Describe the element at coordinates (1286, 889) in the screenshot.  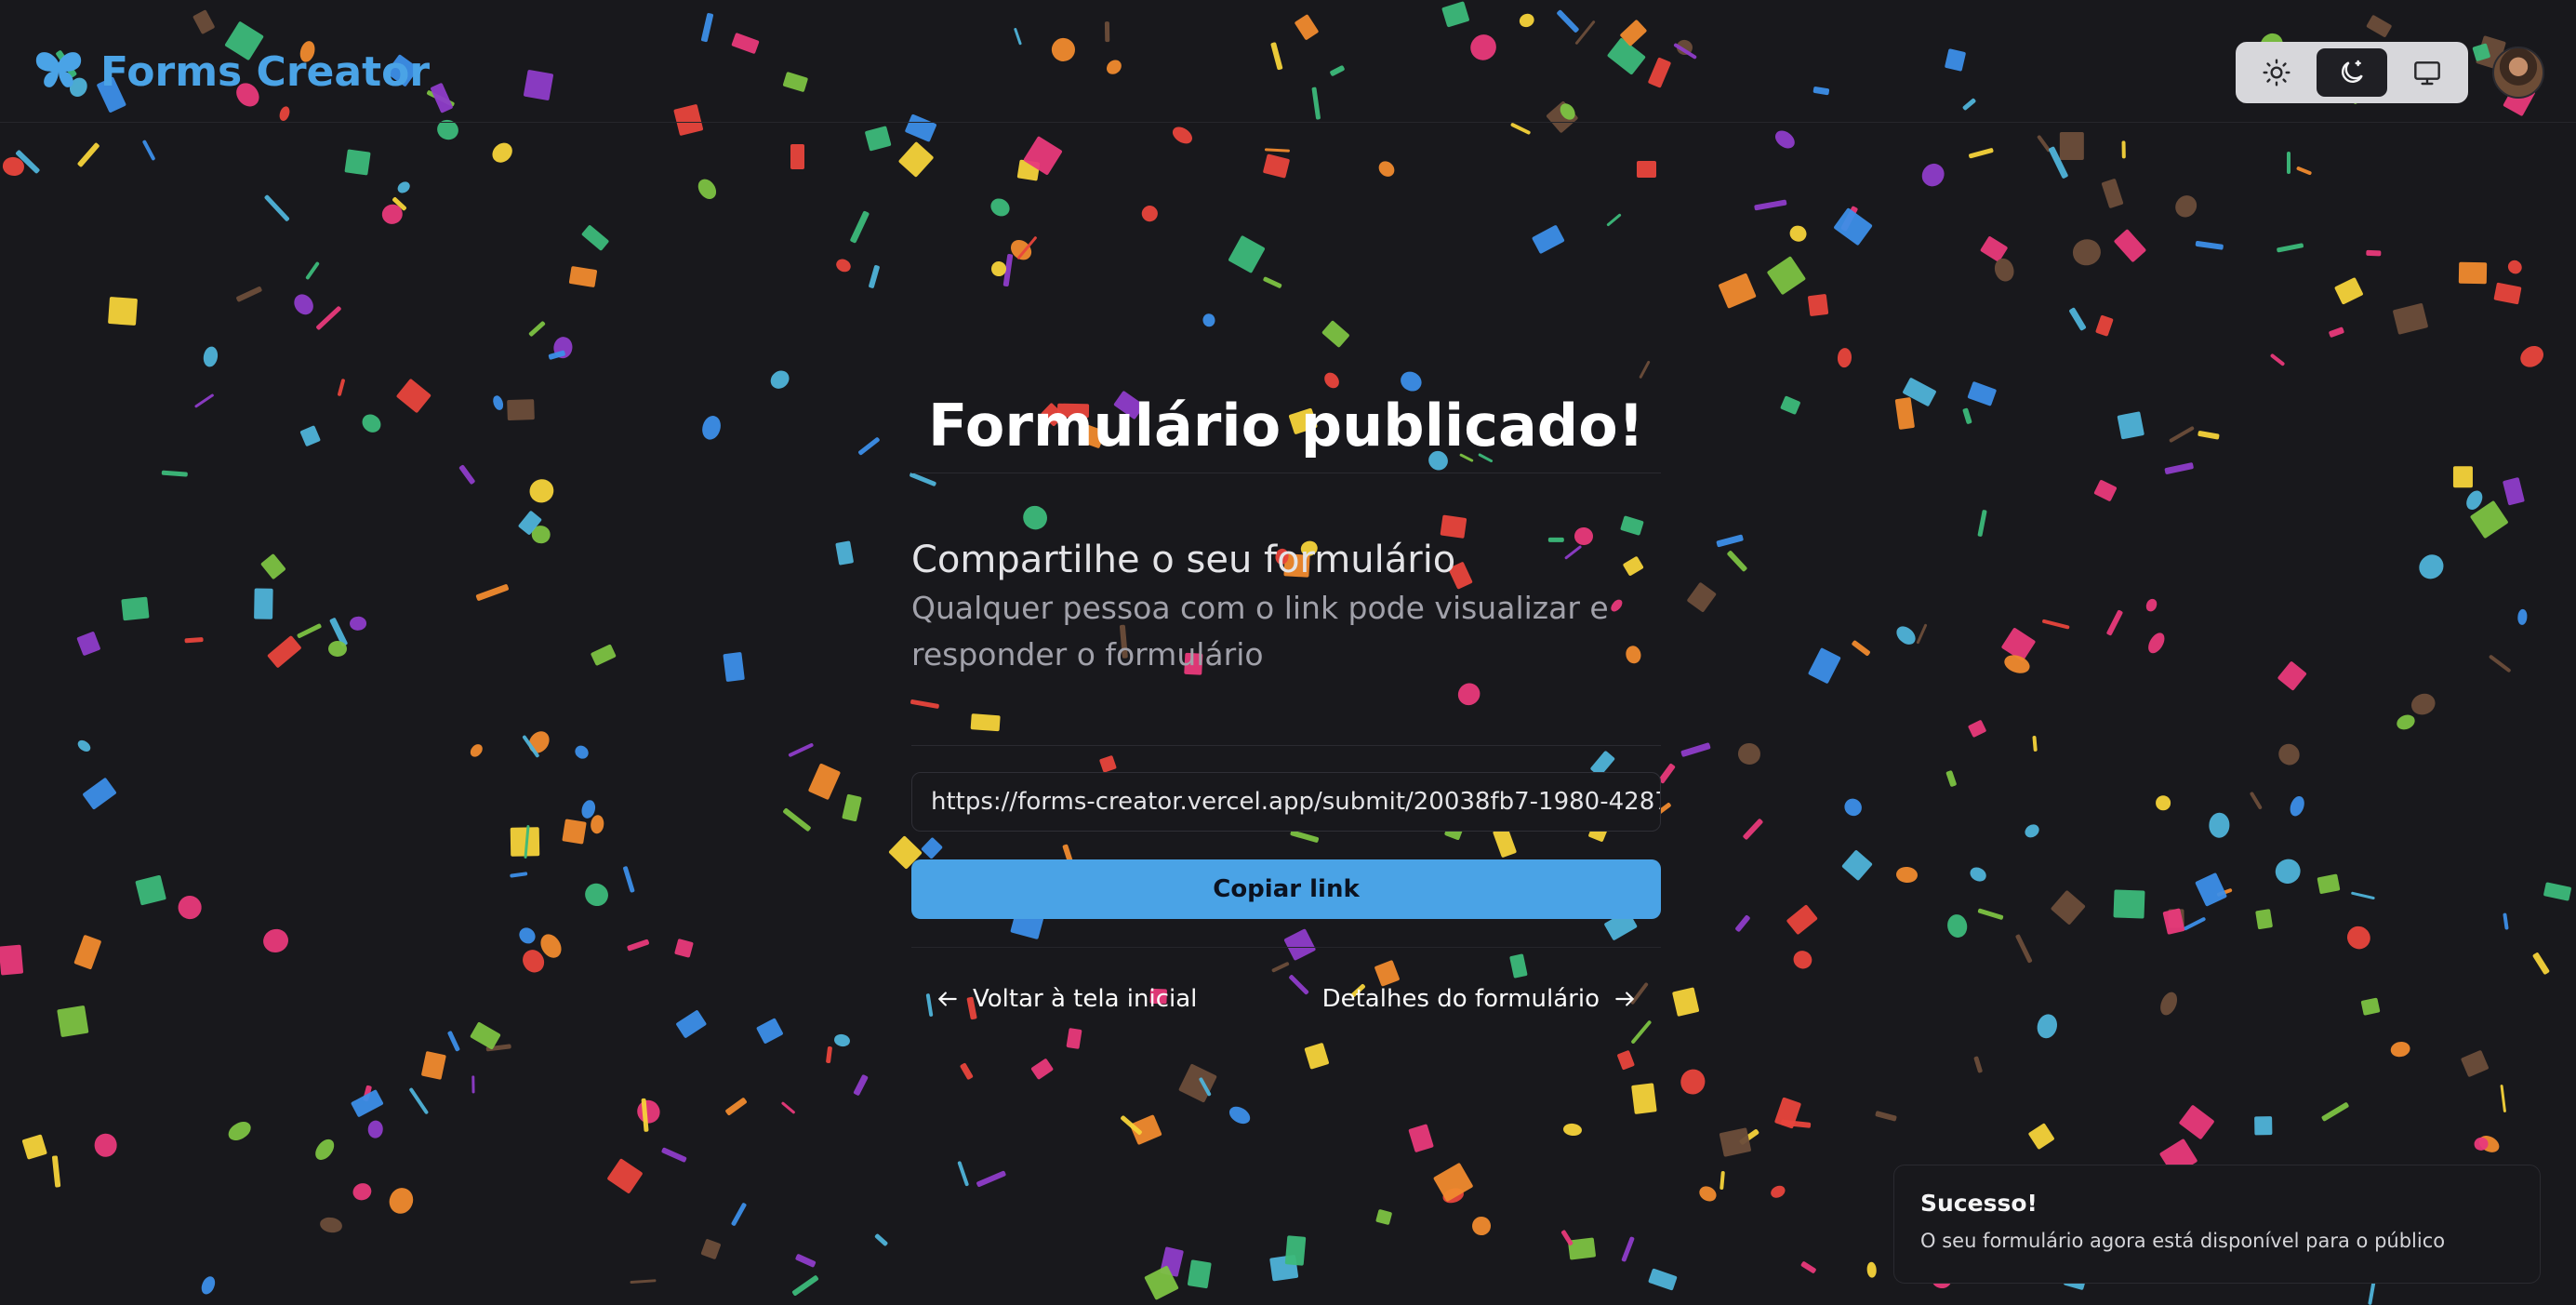
I see `copy-link-button: Copiar link` at that location.